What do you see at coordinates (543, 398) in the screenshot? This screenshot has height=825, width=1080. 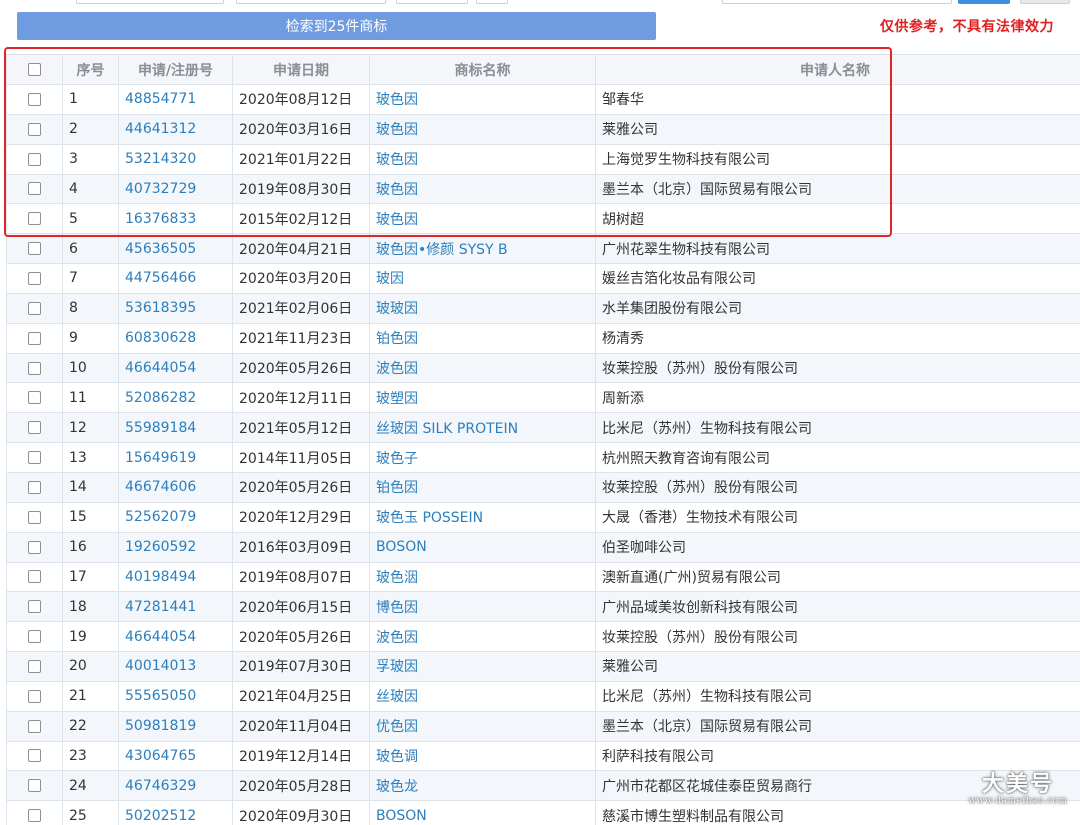 I see `table-row: 11 52086282 2020年12月11日 玻塑因 周新添` at bounding box center [543, 398].